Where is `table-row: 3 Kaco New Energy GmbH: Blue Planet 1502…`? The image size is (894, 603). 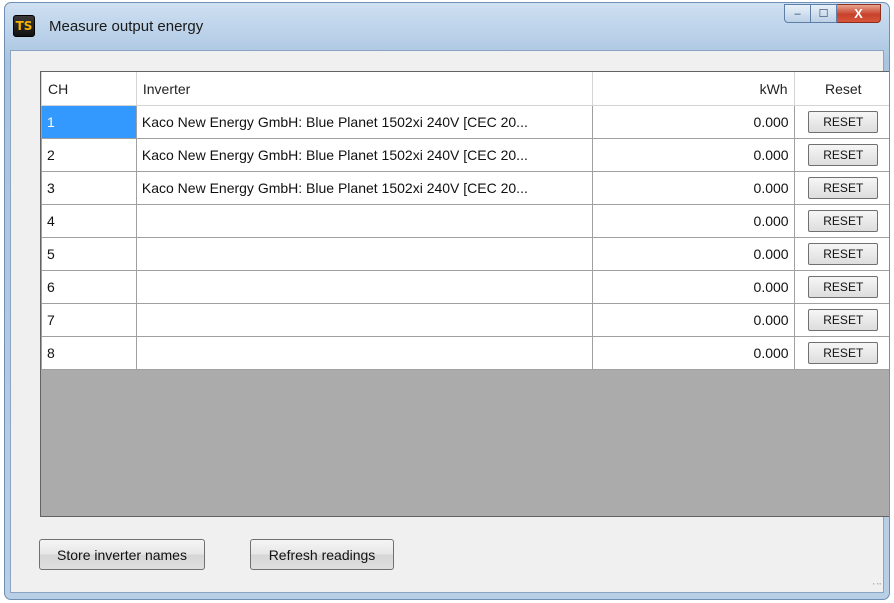
table-row: 3 Kaco New Energy GmbH: Blue Planet 1502… is located at coordinates (465, 188).